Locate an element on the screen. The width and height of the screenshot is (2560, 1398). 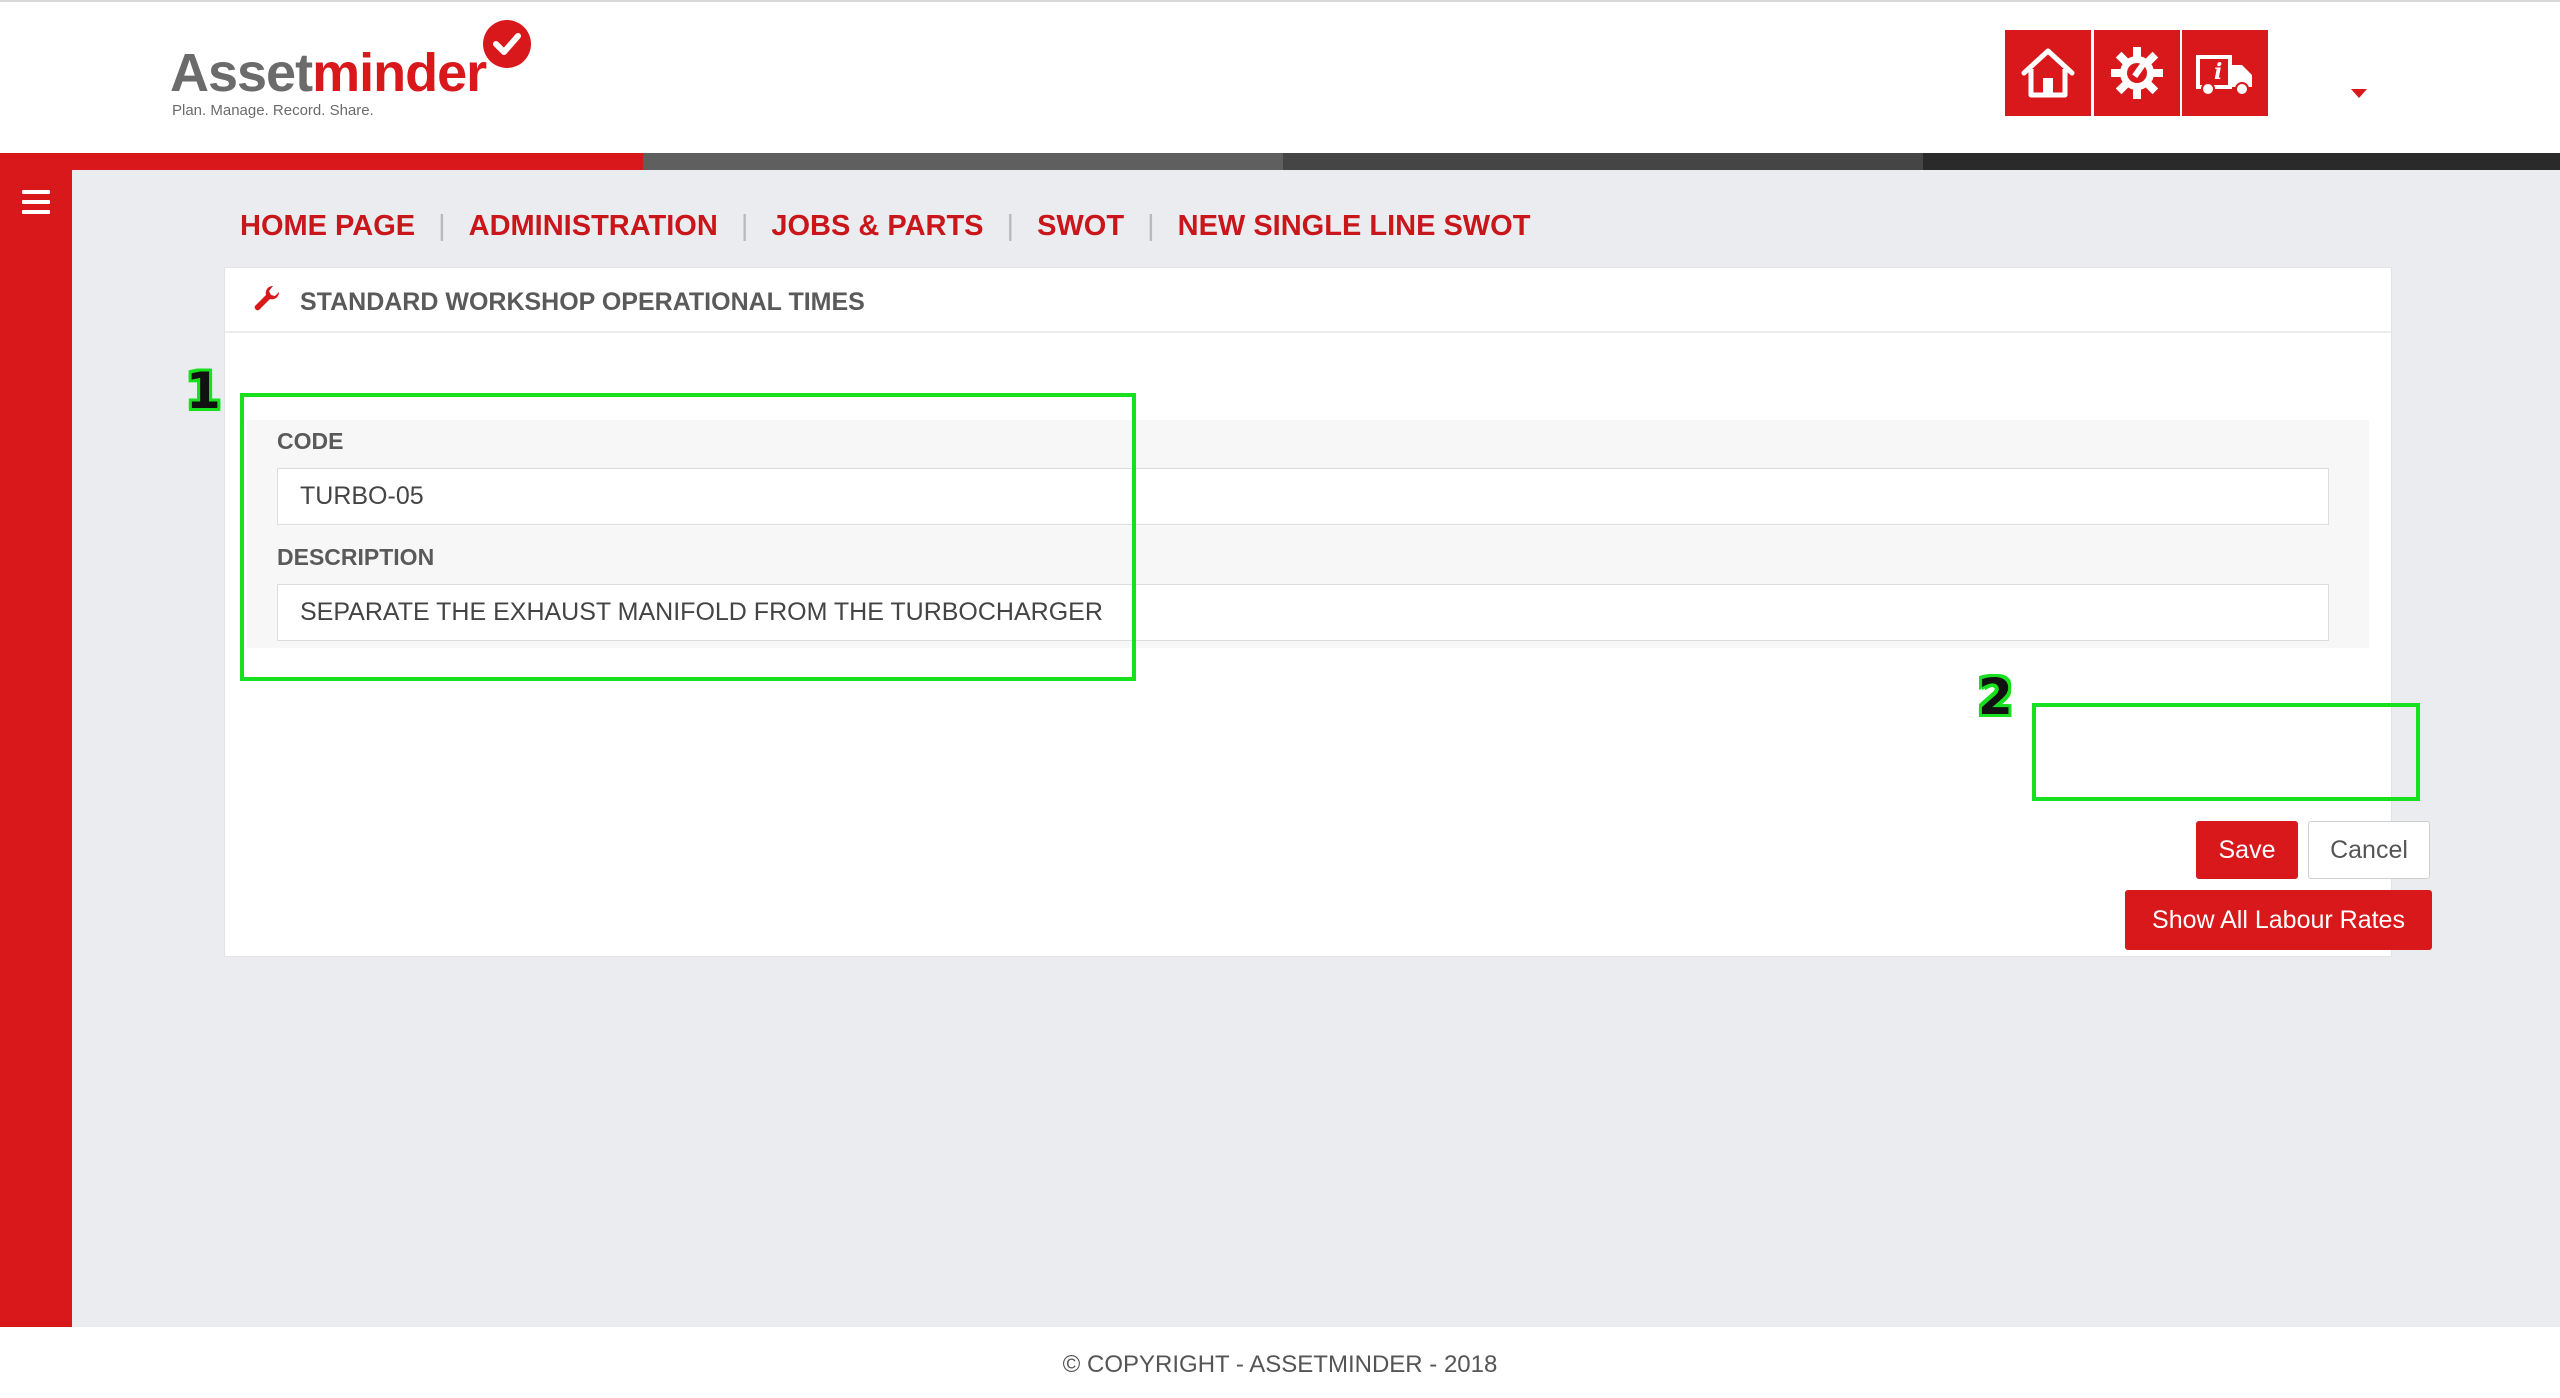
header-strip-red is located at coordinates (321, 161).